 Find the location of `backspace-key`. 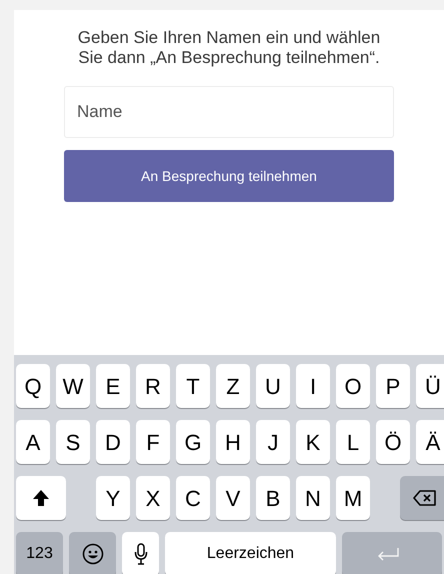

backspace-key is located at coordinates (422, 498).